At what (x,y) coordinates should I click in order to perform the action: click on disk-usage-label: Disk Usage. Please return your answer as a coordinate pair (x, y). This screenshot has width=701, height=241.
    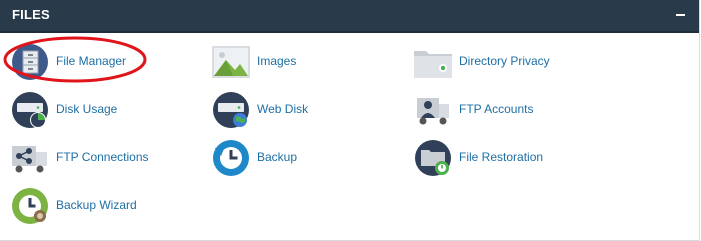
    Looking at the image, I should click on (87, 109).